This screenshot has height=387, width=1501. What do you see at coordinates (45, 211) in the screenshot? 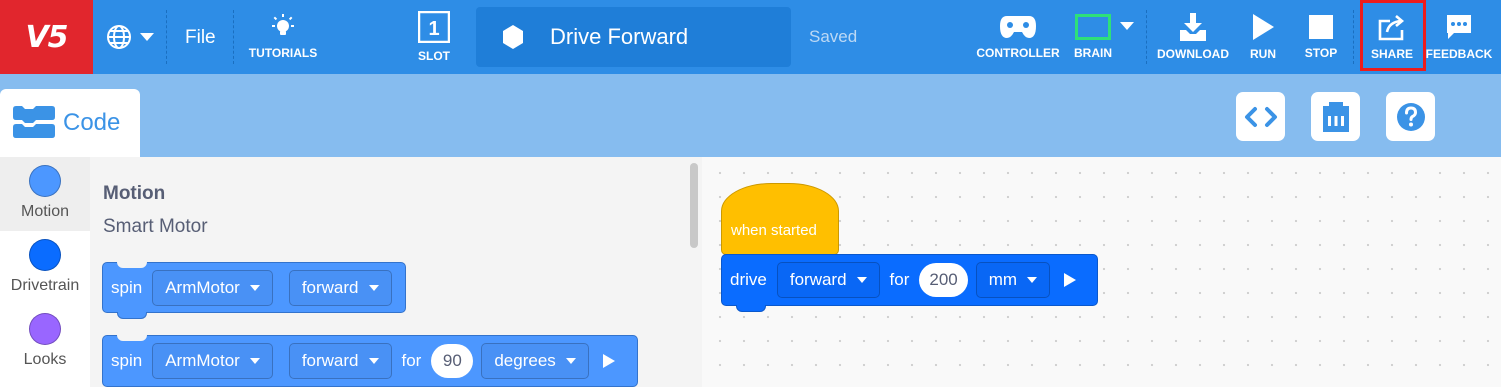
I see `category-label: Motion` at bounding box center [45, 211].